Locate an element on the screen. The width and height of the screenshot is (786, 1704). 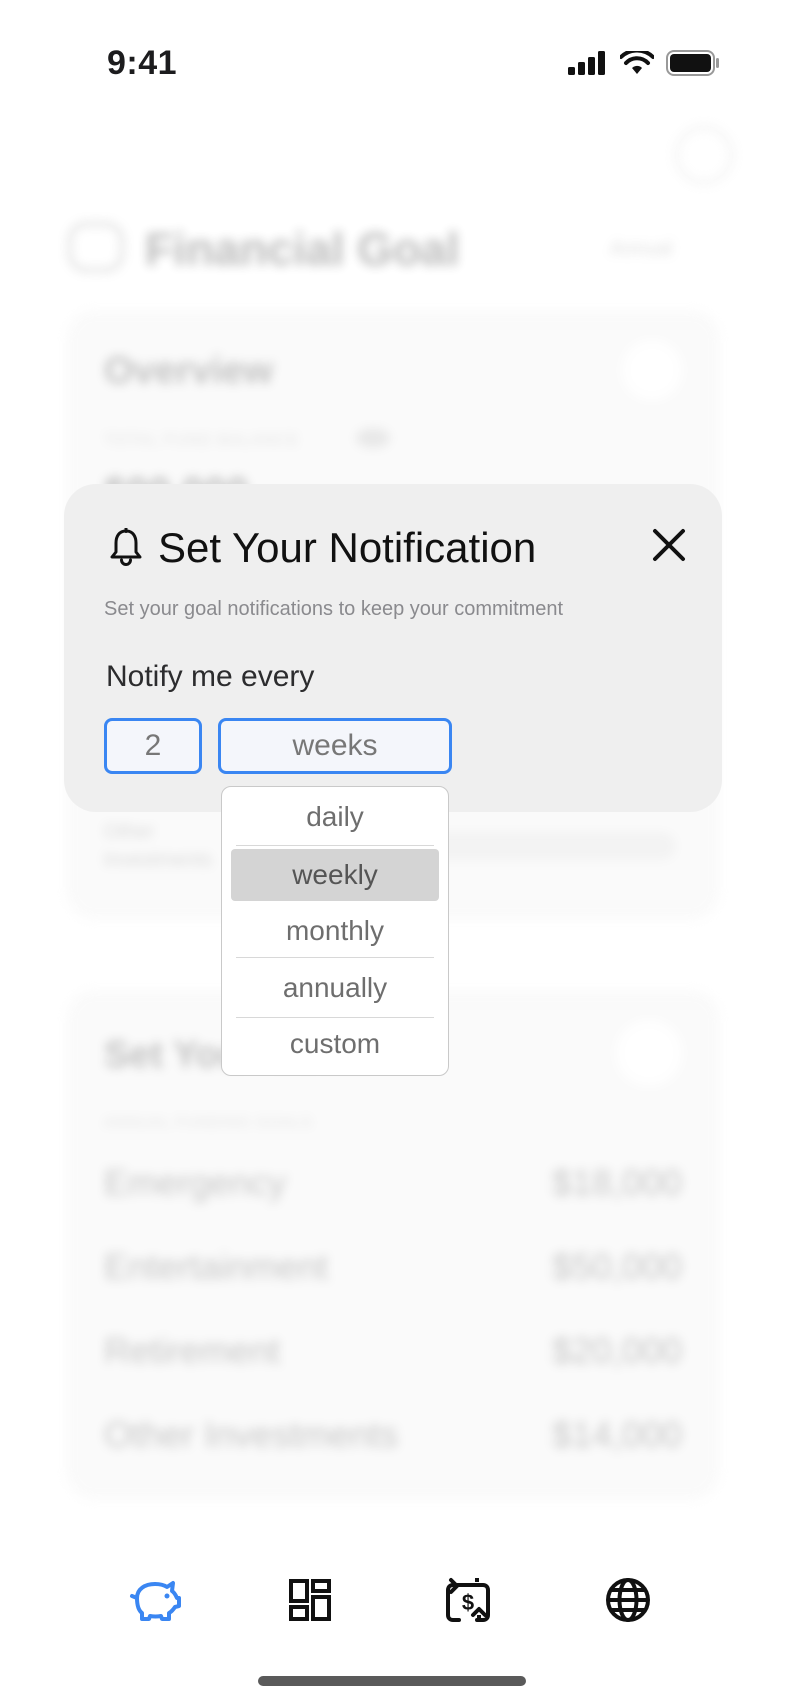
dropdown-option-weekly: weekly is located at coordinates (335, 875).